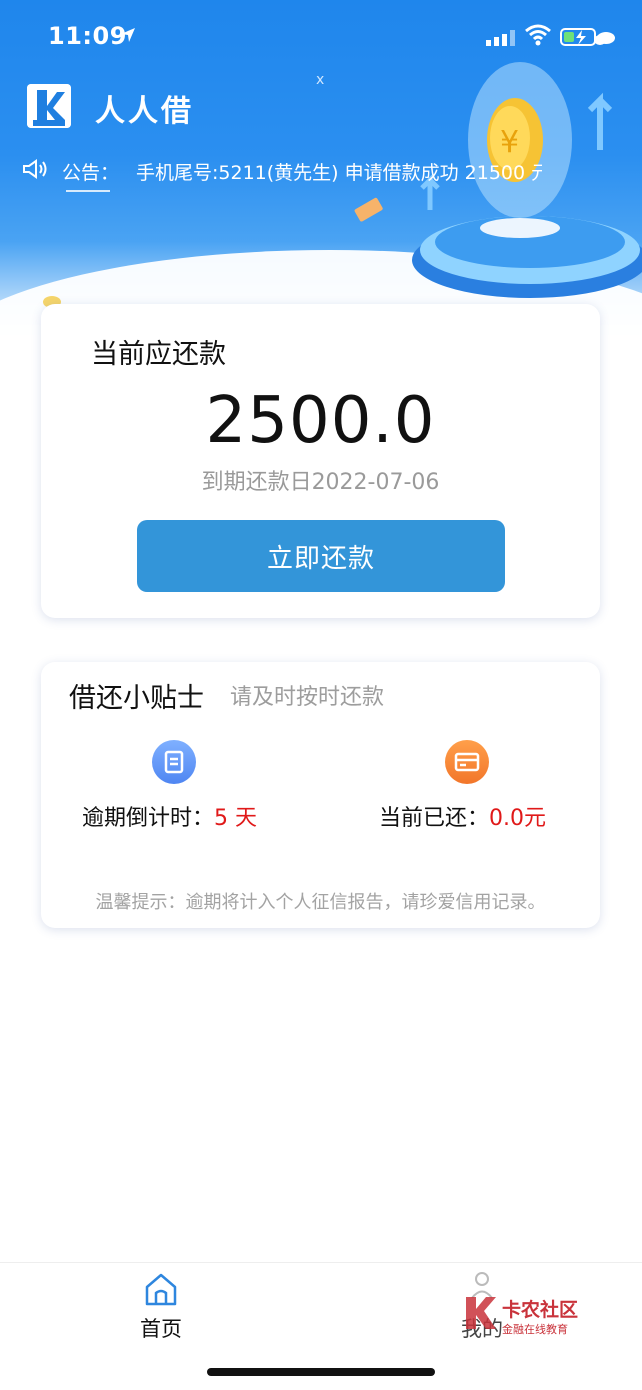  I want to click on app-logo, so click(49, 106).